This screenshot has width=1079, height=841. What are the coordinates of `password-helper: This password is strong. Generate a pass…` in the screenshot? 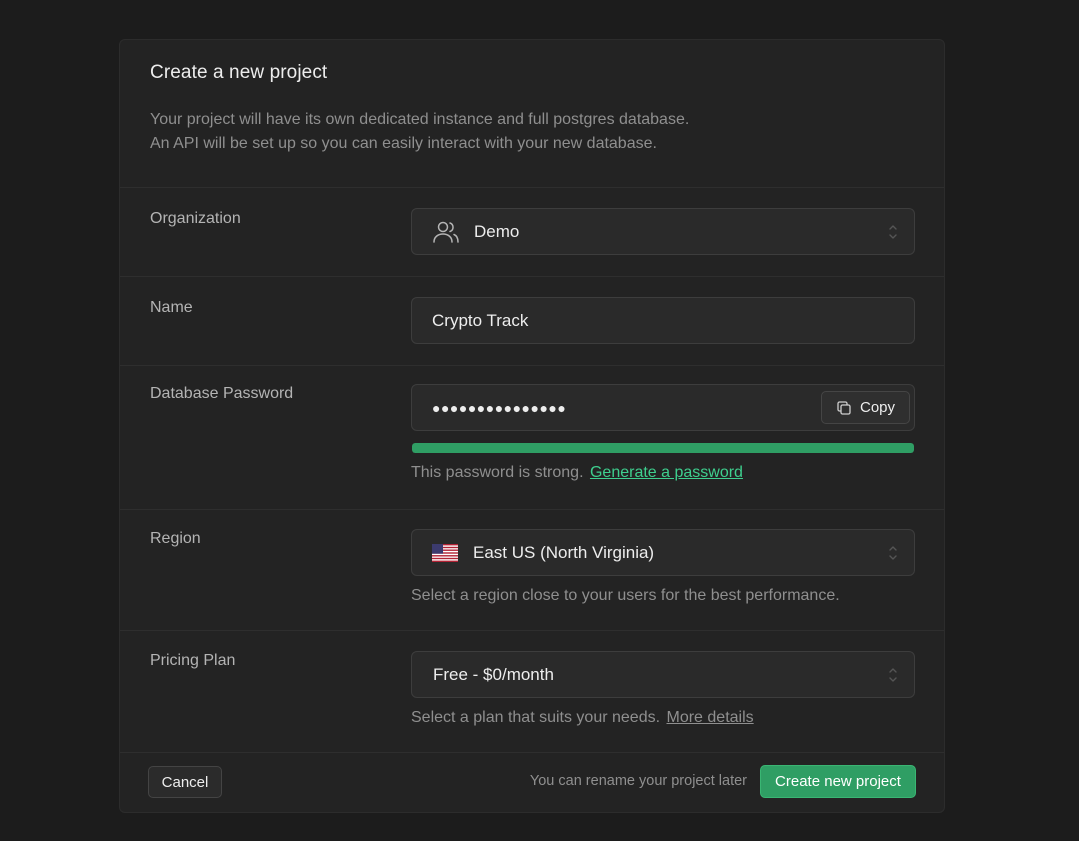 It's located at (577, 473).